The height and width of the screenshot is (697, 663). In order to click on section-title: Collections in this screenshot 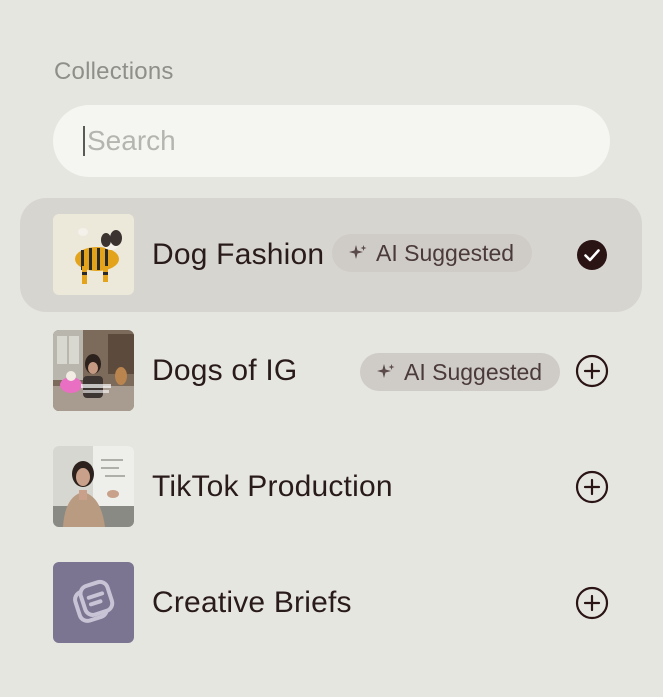, I will do `click(114, 71)`.